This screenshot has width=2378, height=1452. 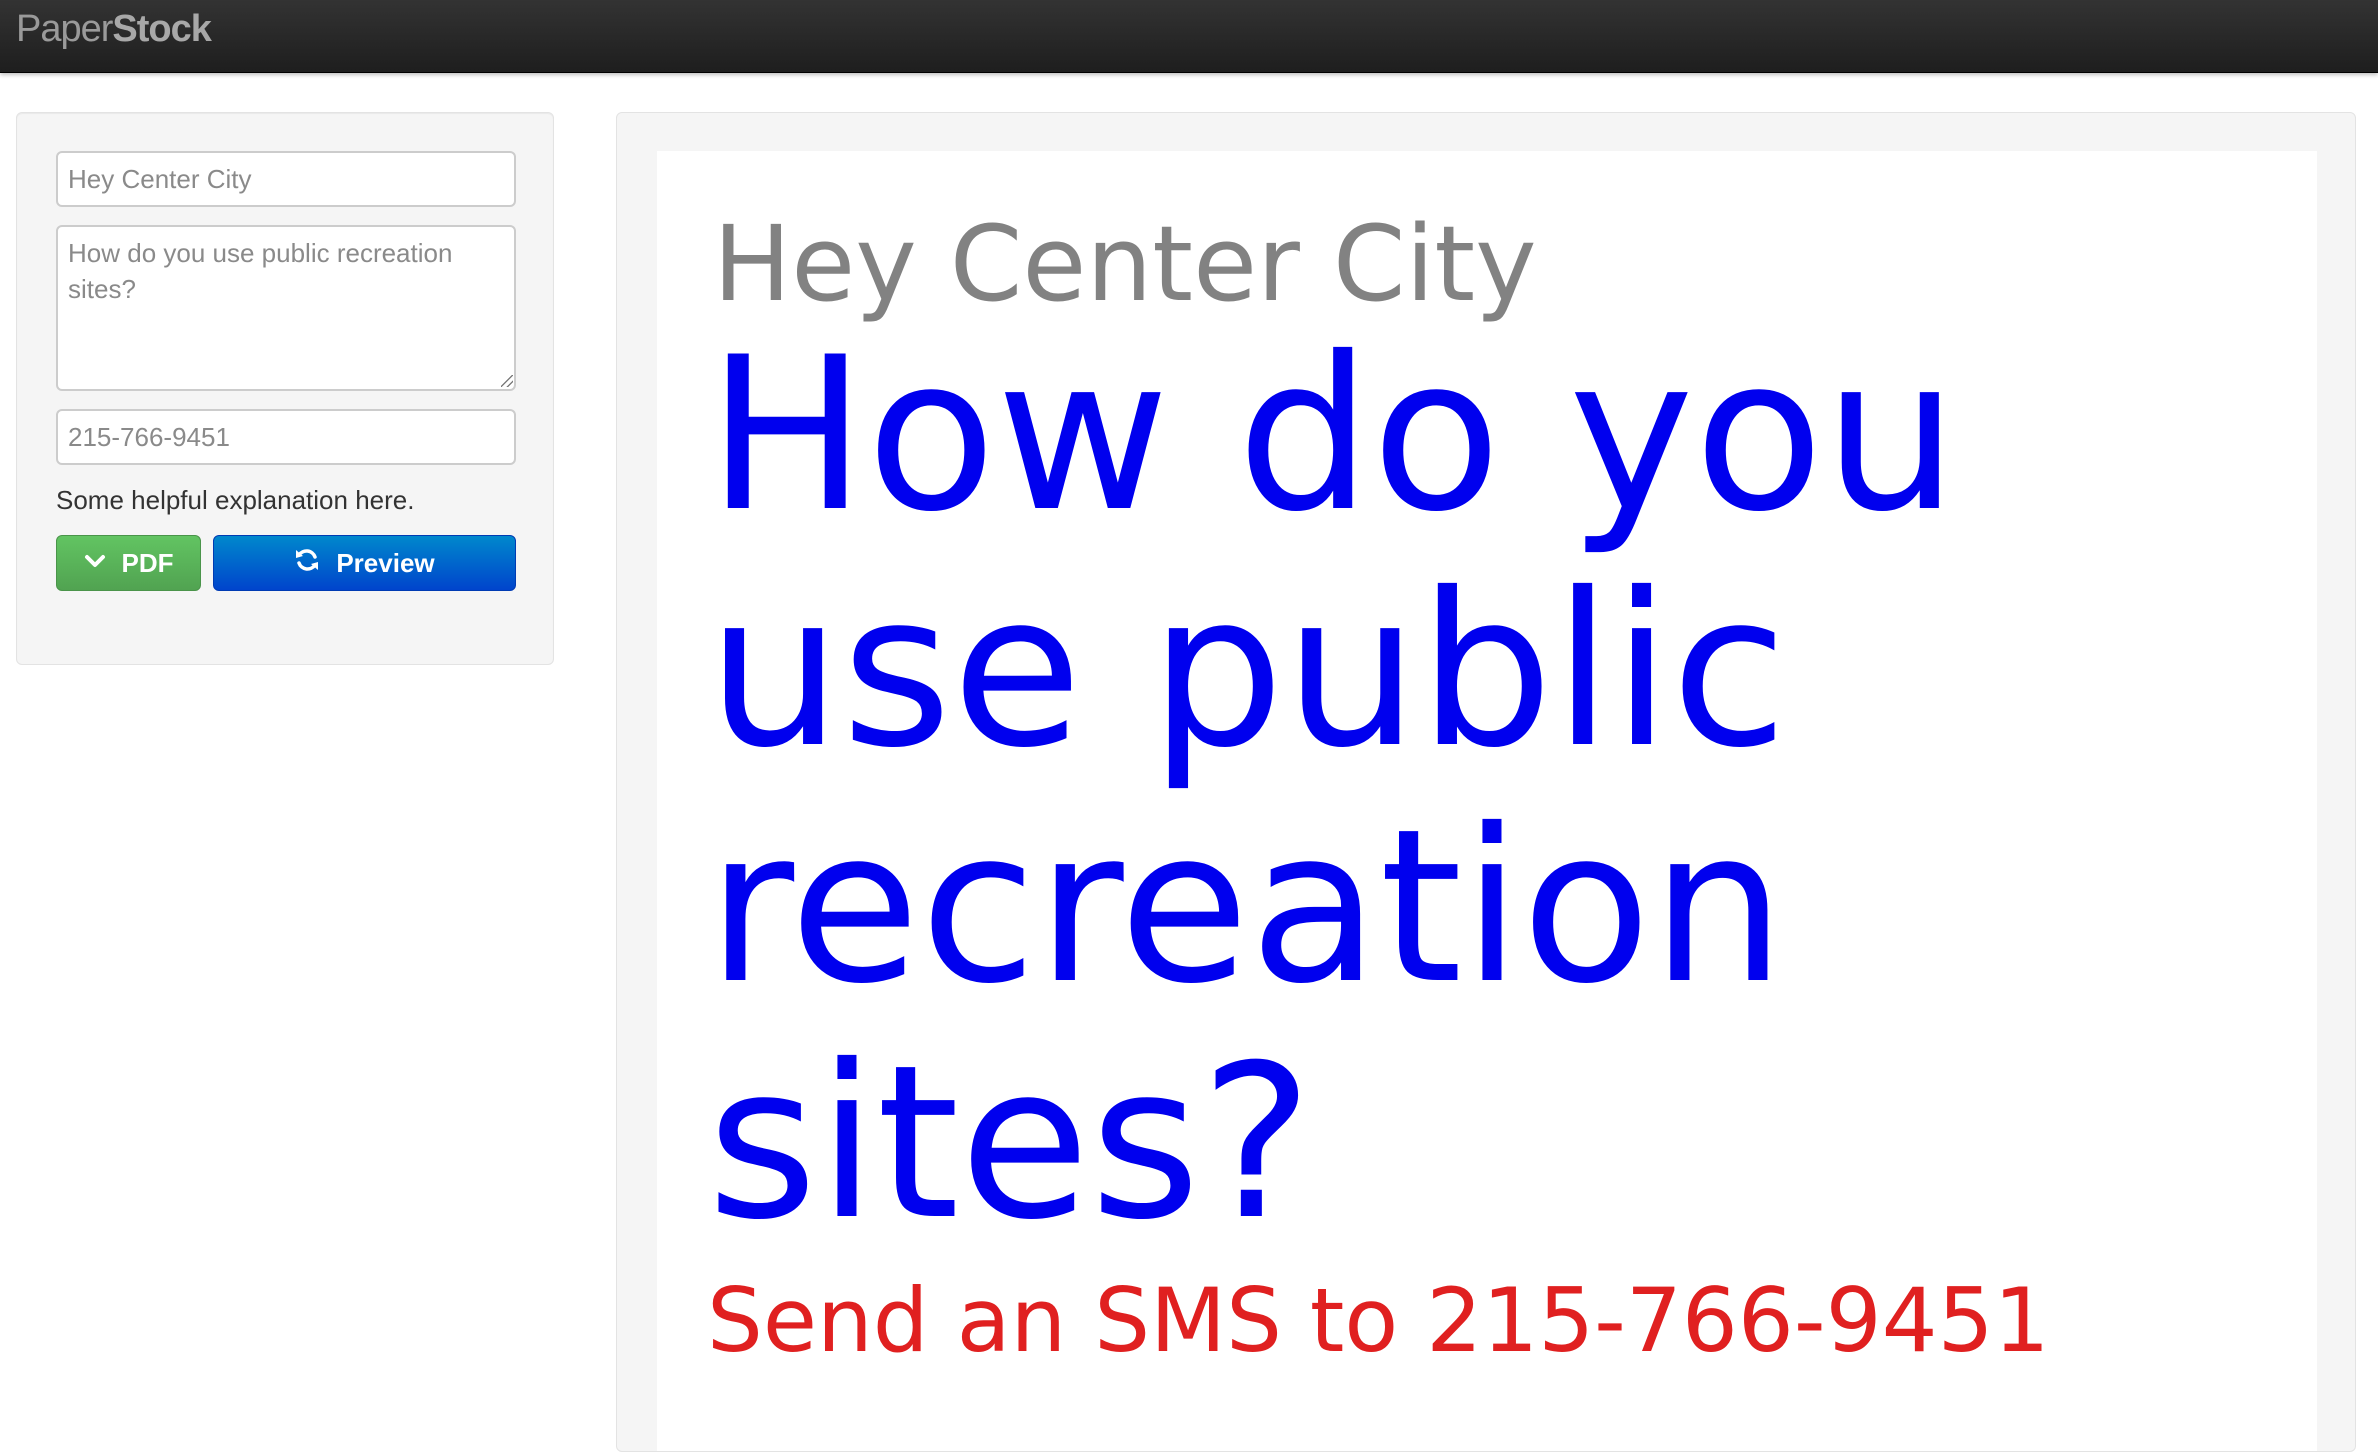 What do you see at coordinates (1189, 36) in the screenshot?
I see `top-navbar: PaperStock` at bounding box center [1189, 36].